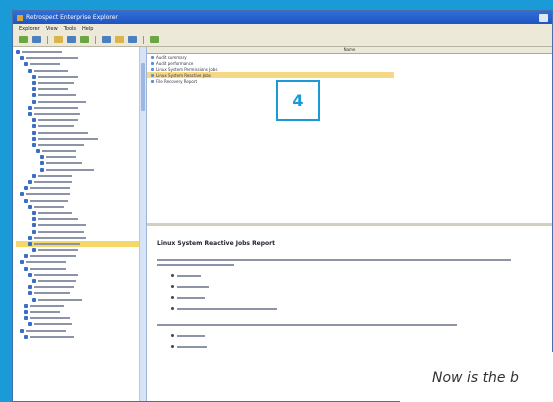 The height and width of the screenshot is (402, 553). What do you see at coordinates (71, 39) in the screenshot?
I see `refresh-icon` at bounding box center [71, 39].